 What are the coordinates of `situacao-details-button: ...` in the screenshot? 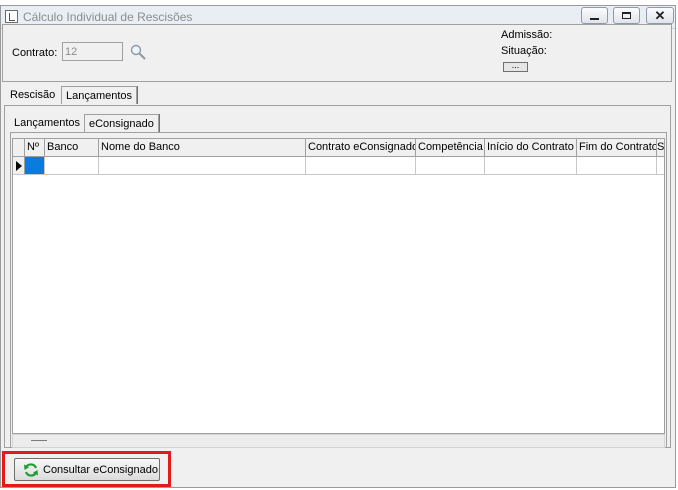 It's located at (515, 66).